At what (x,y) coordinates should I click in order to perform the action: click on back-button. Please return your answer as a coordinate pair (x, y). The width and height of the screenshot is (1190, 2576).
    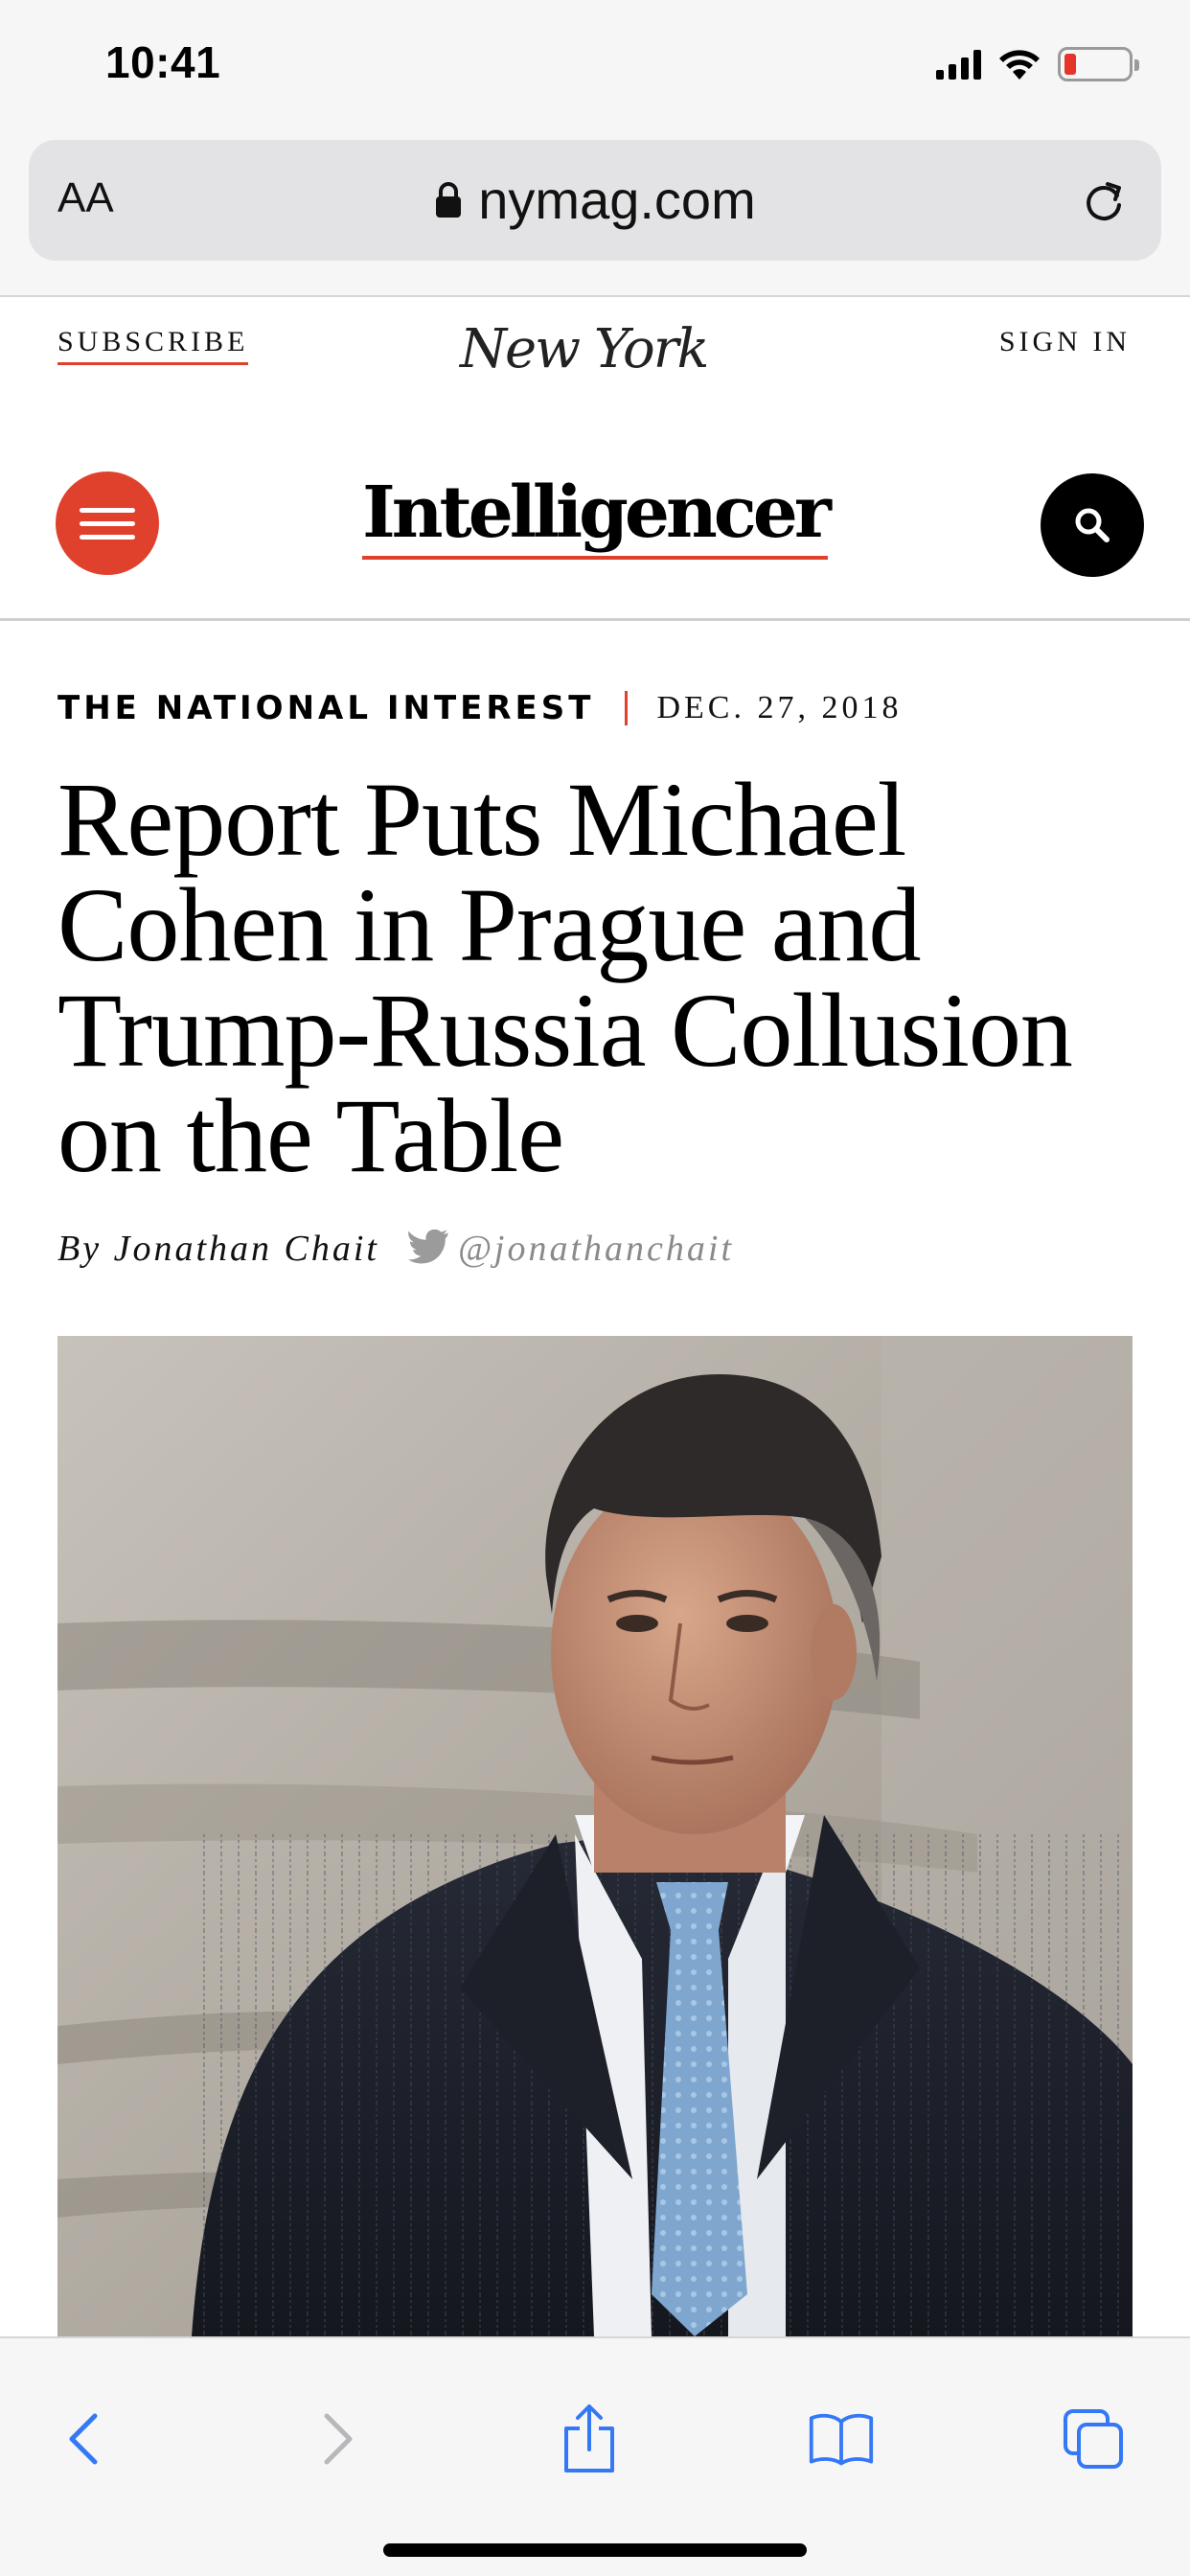
    Looking at the image, I should click on (84, 2438).